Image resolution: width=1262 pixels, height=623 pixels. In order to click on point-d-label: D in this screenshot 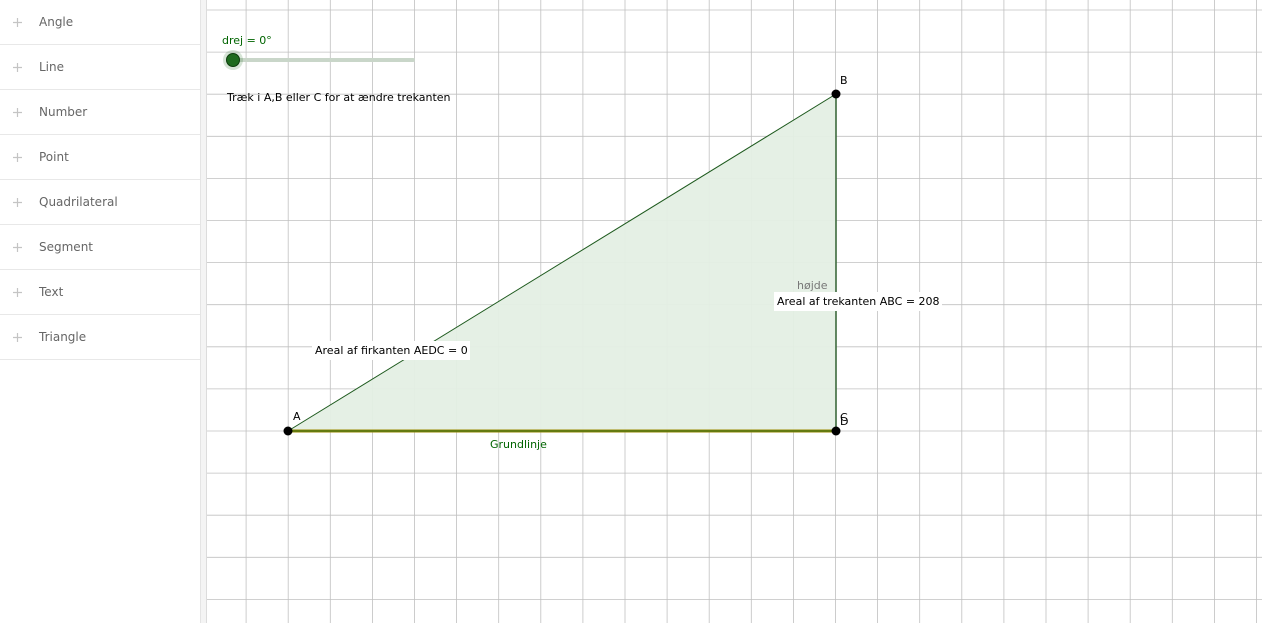, I will do `click(844, 421)`.